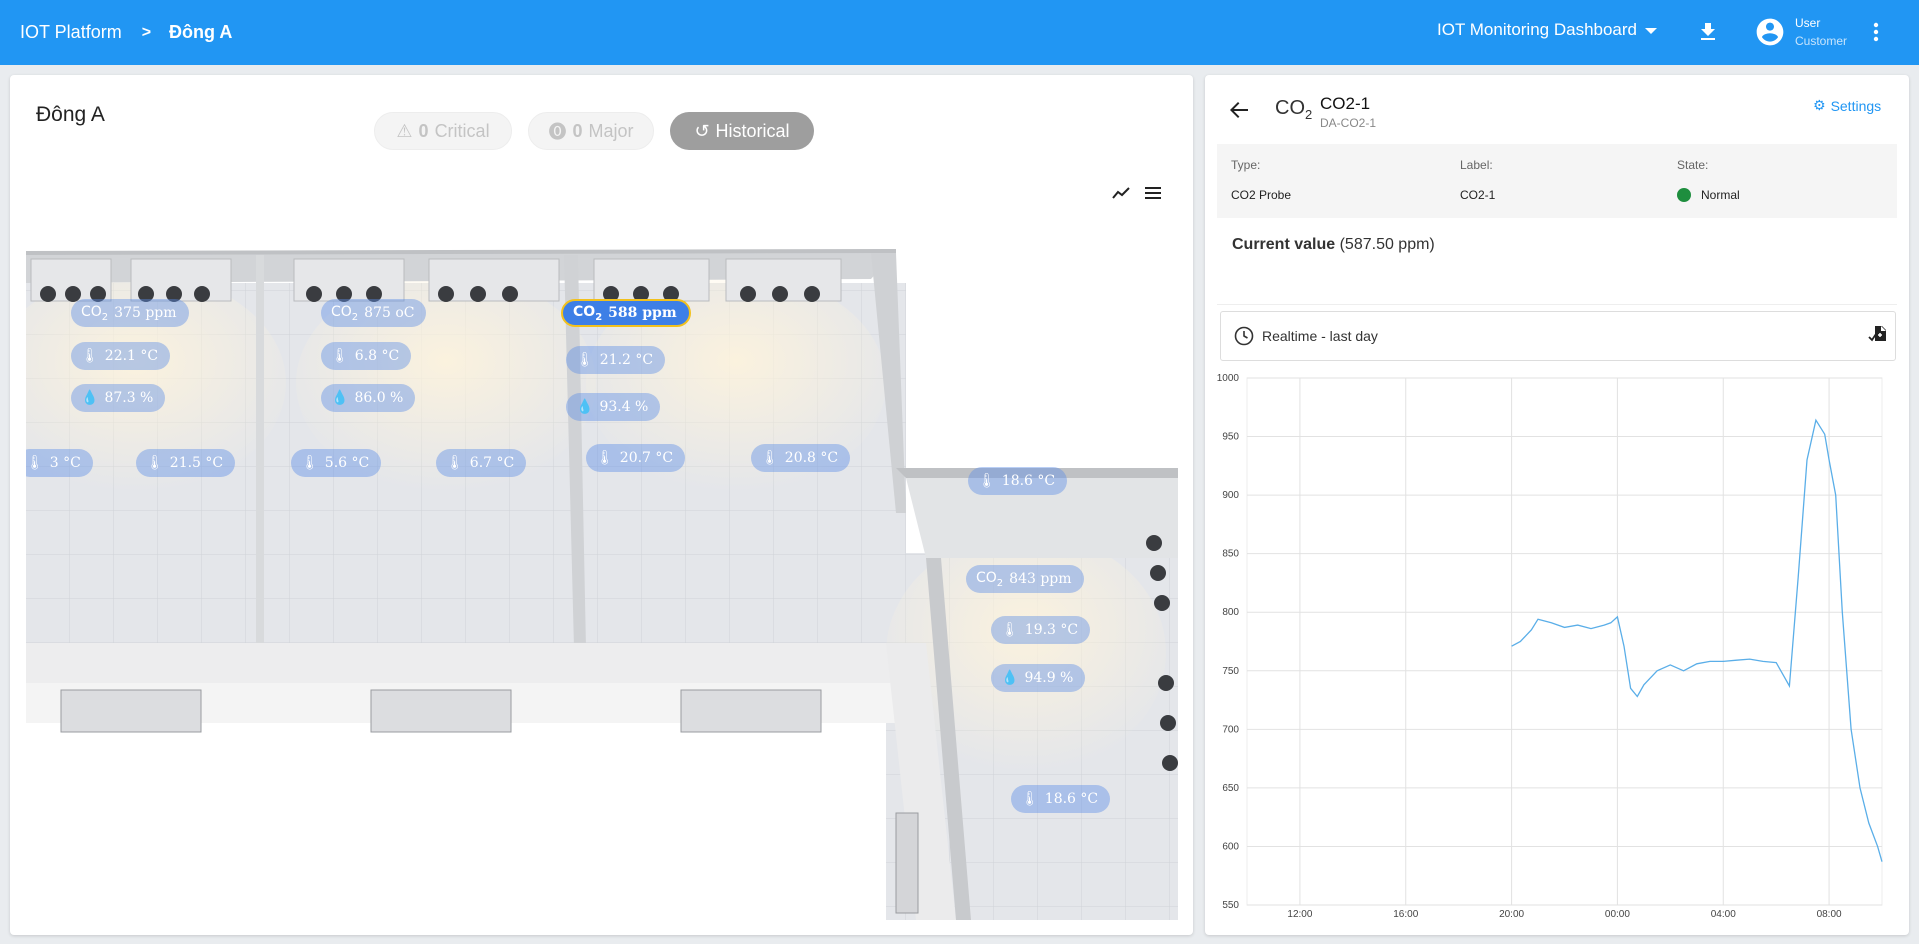  I want to click on x-tick-label: 04:00, so click(1723, 914).